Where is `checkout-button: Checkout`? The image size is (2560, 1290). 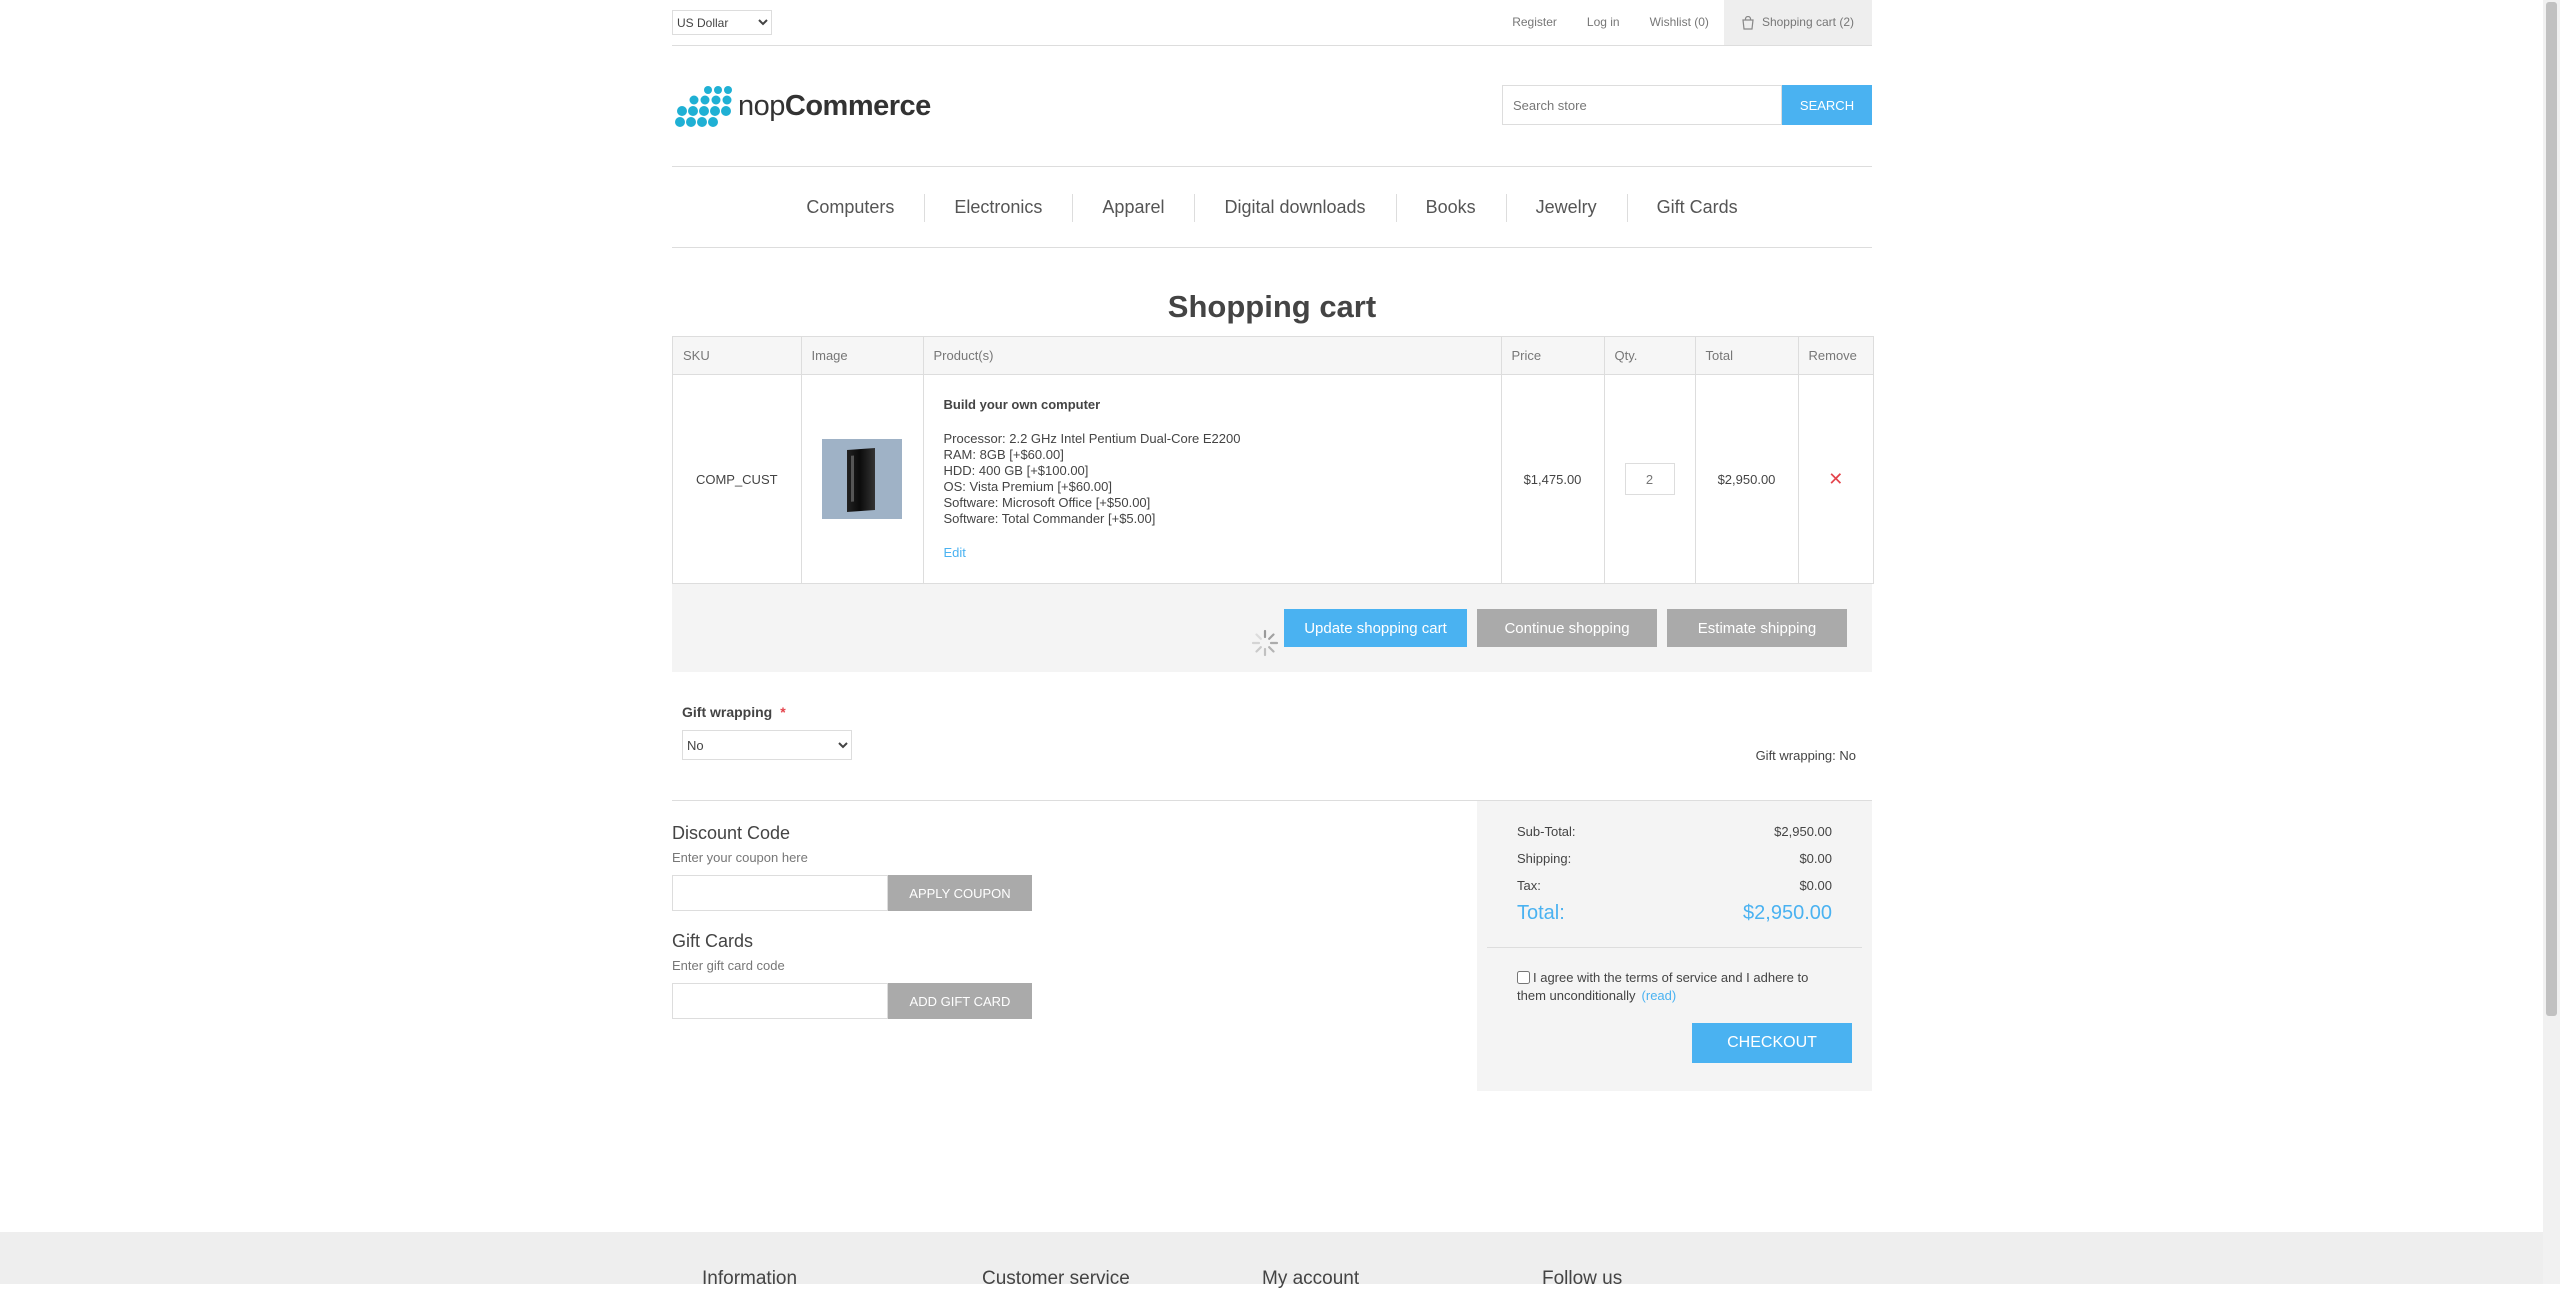
checkout-button: Checkout is located at coordinates (1772, 1043).